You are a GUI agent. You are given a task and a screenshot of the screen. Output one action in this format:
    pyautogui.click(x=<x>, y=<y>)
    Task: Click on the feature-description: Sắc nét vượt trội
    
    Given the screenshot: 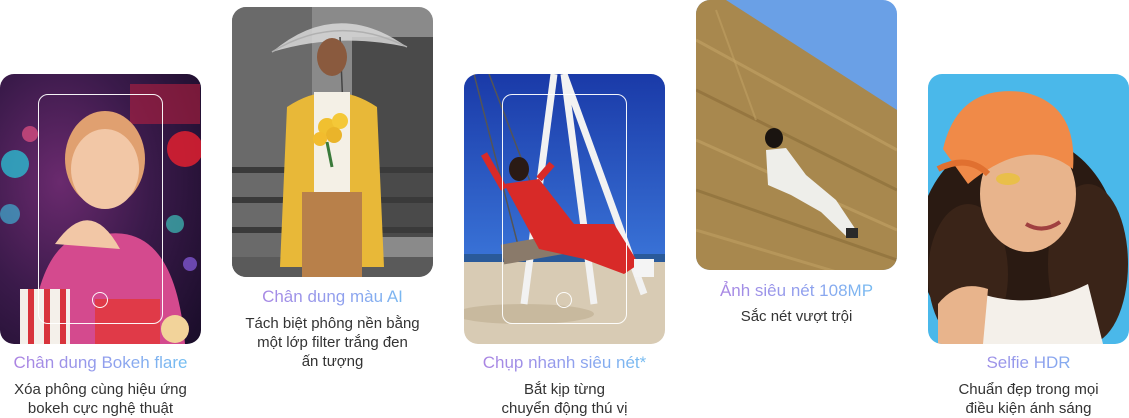 What is the action you would take?
    pyautogui.click(x=796, y=316)
    